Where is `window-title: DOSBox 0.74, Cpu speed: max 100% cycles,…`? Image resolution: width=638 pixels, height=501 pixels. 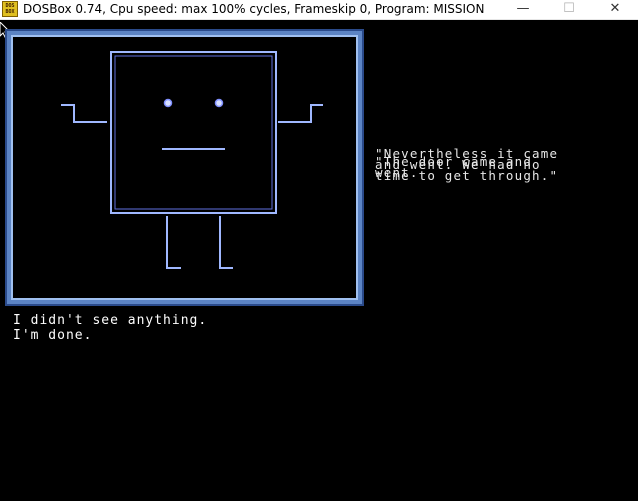 window-title: DOSBox 0.74, Cpu speed: max 100% cycles,… is located at coordinates (254, 9).